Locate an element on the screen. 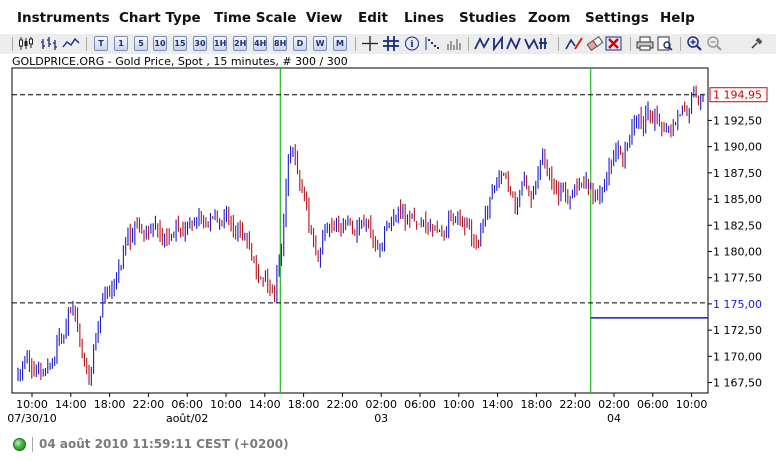  y-tick-label: 1 170,00 is located at coordinates (737, 356).